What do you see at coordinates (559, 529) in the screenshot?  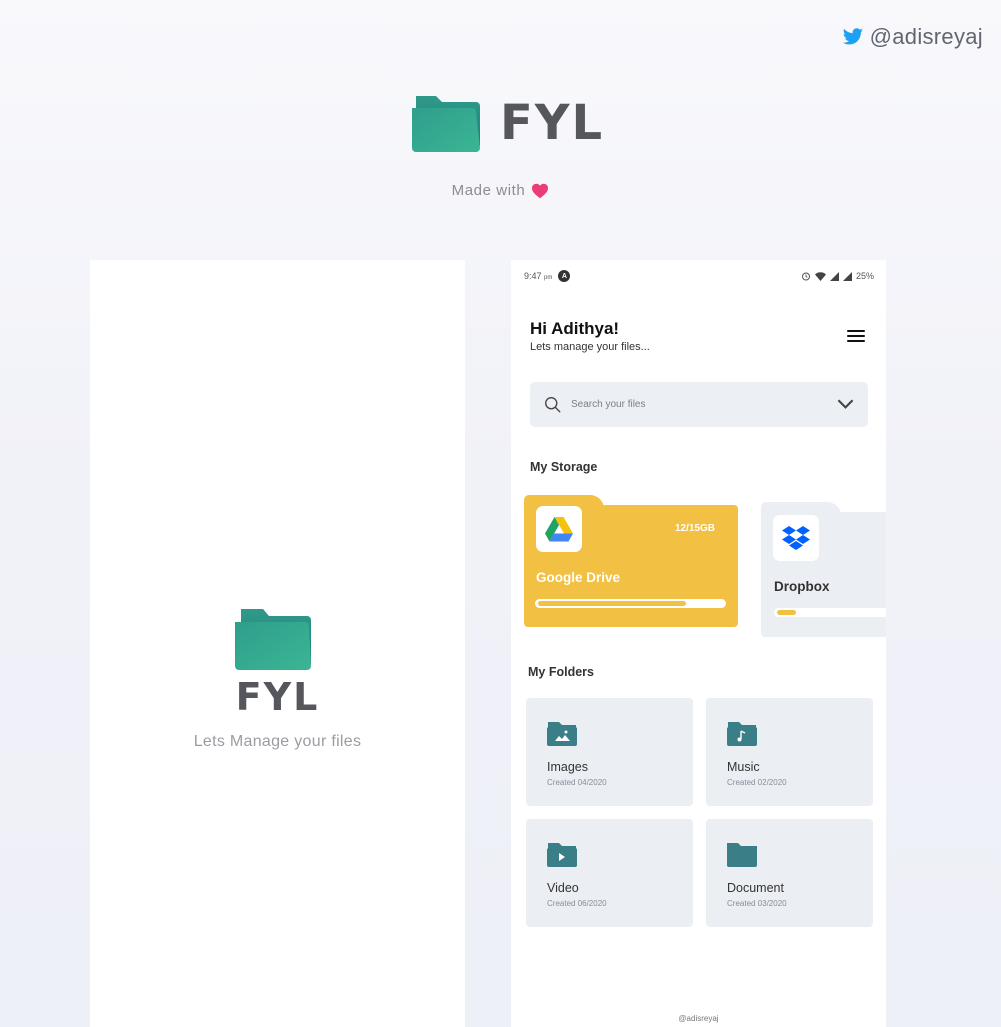 I see `google-drive-icon` at bounding box center [559, 529].